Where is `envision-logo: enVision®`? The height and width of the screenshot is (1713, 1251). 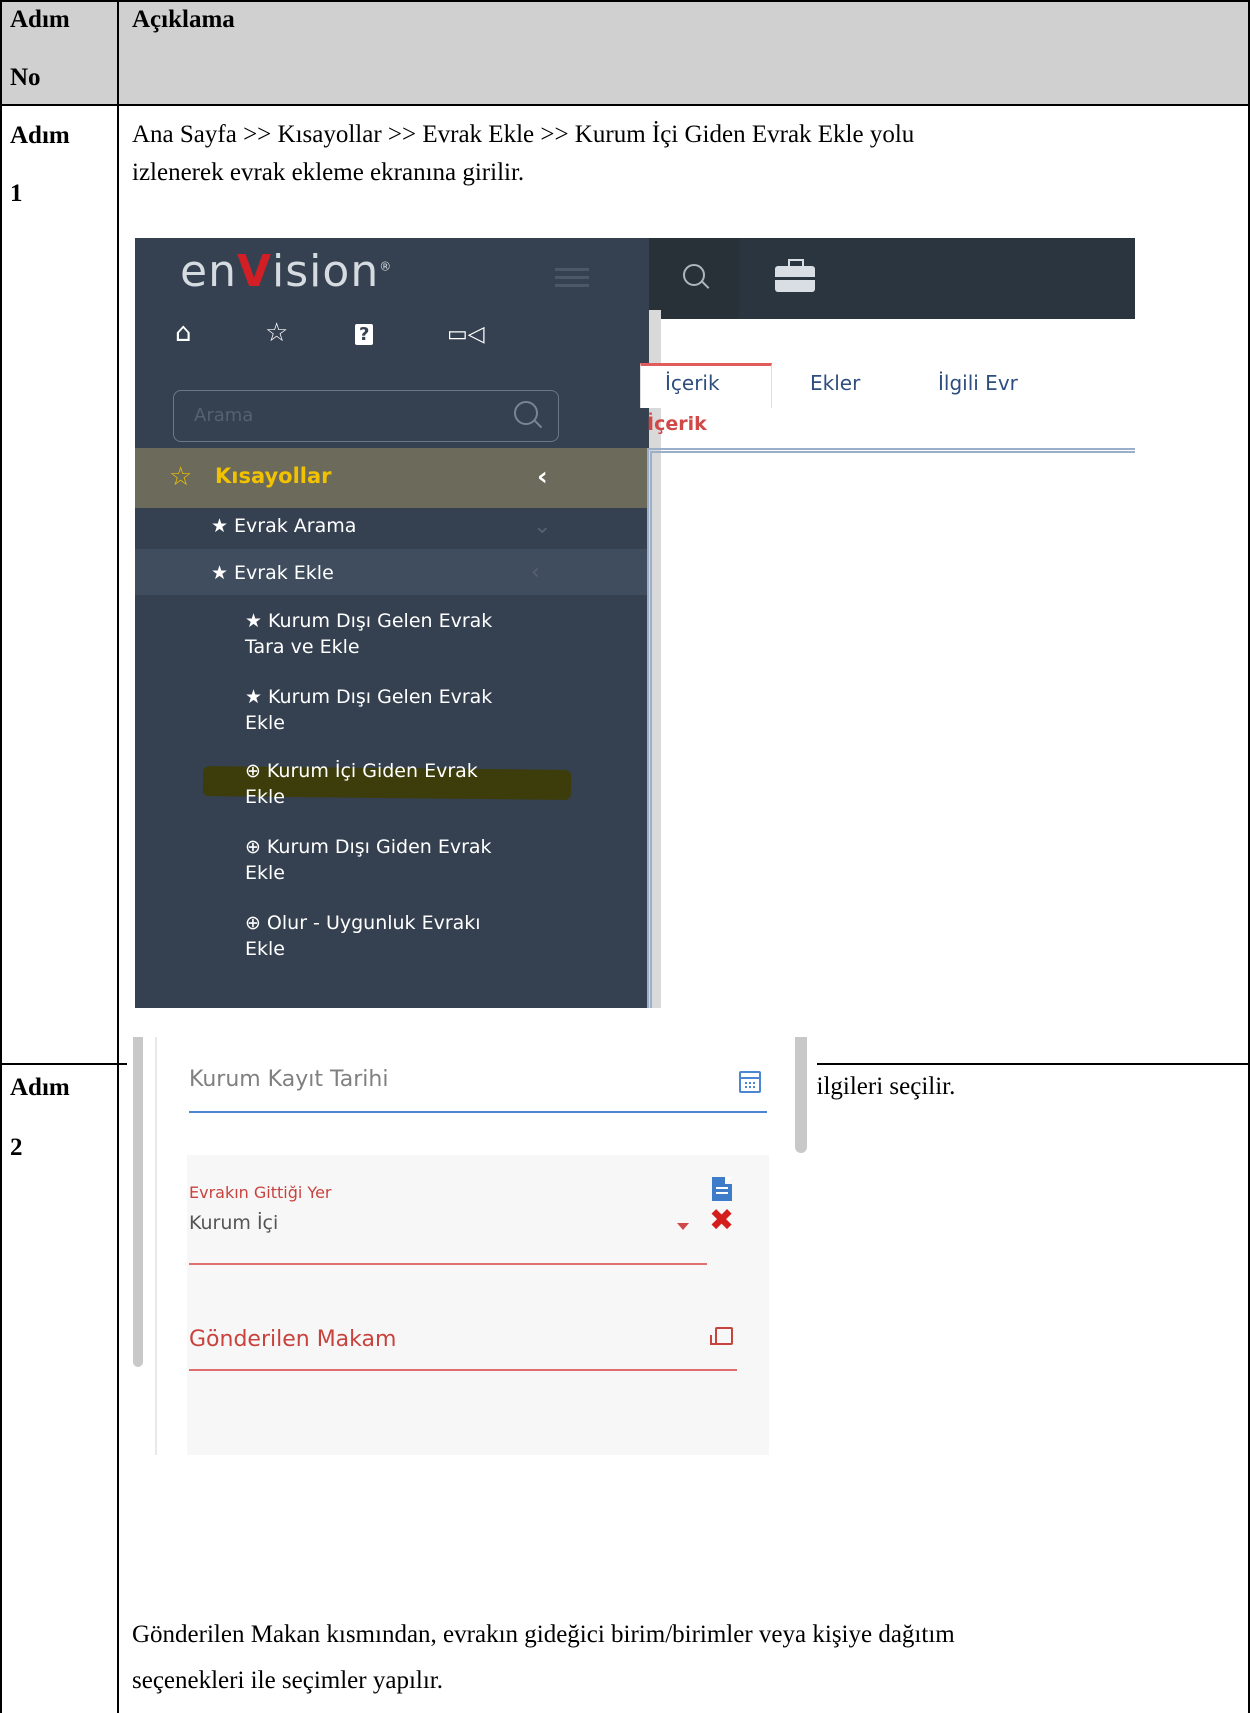
envision-logo: enVision® is located at coordinates (286, 271).